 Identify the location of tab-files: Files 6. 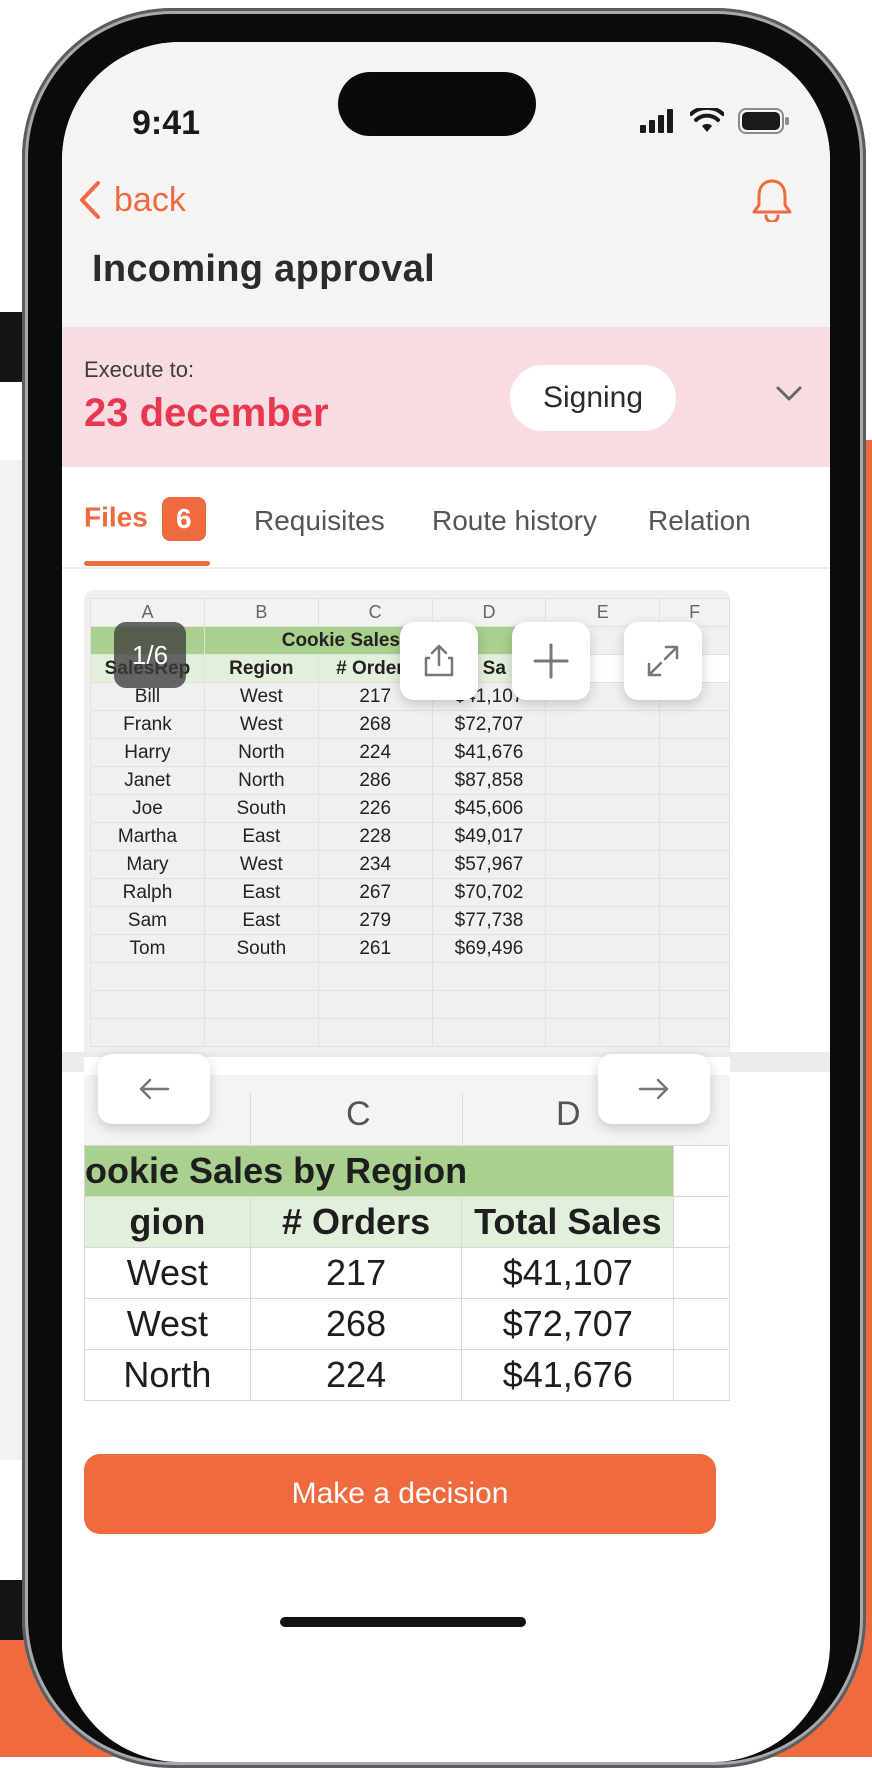
(145, 519).